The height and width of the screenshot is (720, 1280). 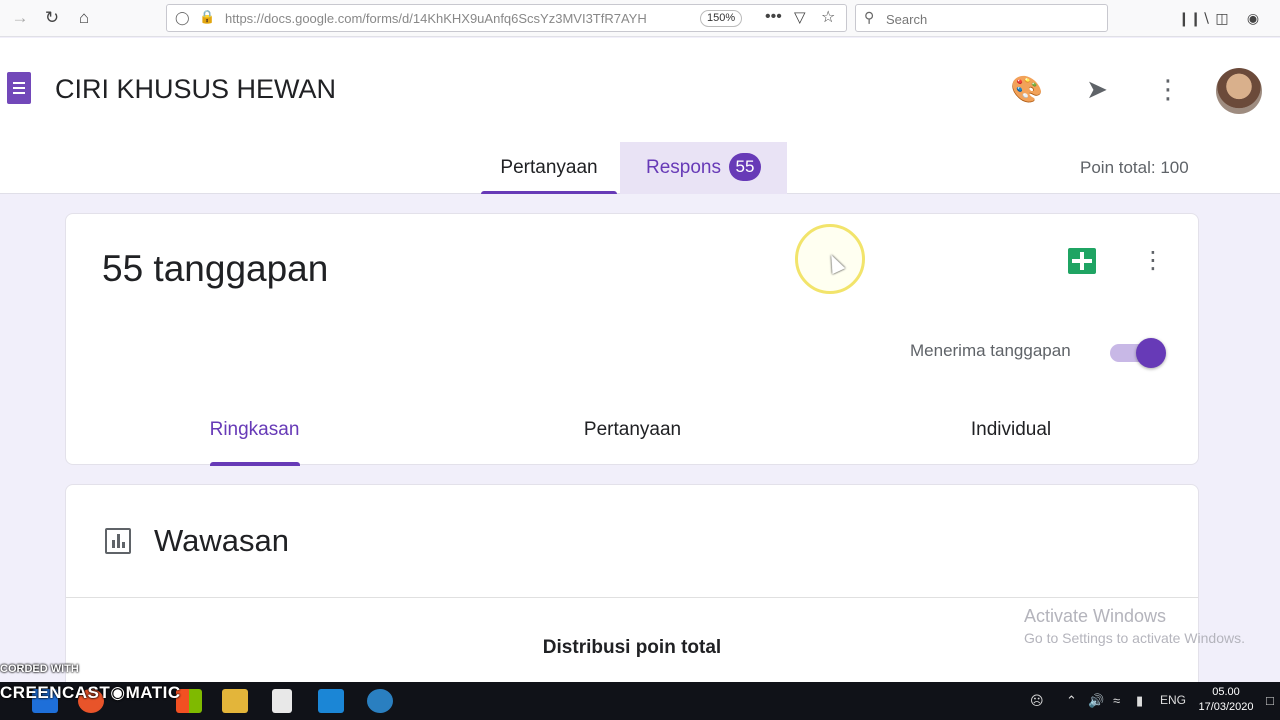 I want to click on volume-icon: 🔊, so click(x=1096, y=701).